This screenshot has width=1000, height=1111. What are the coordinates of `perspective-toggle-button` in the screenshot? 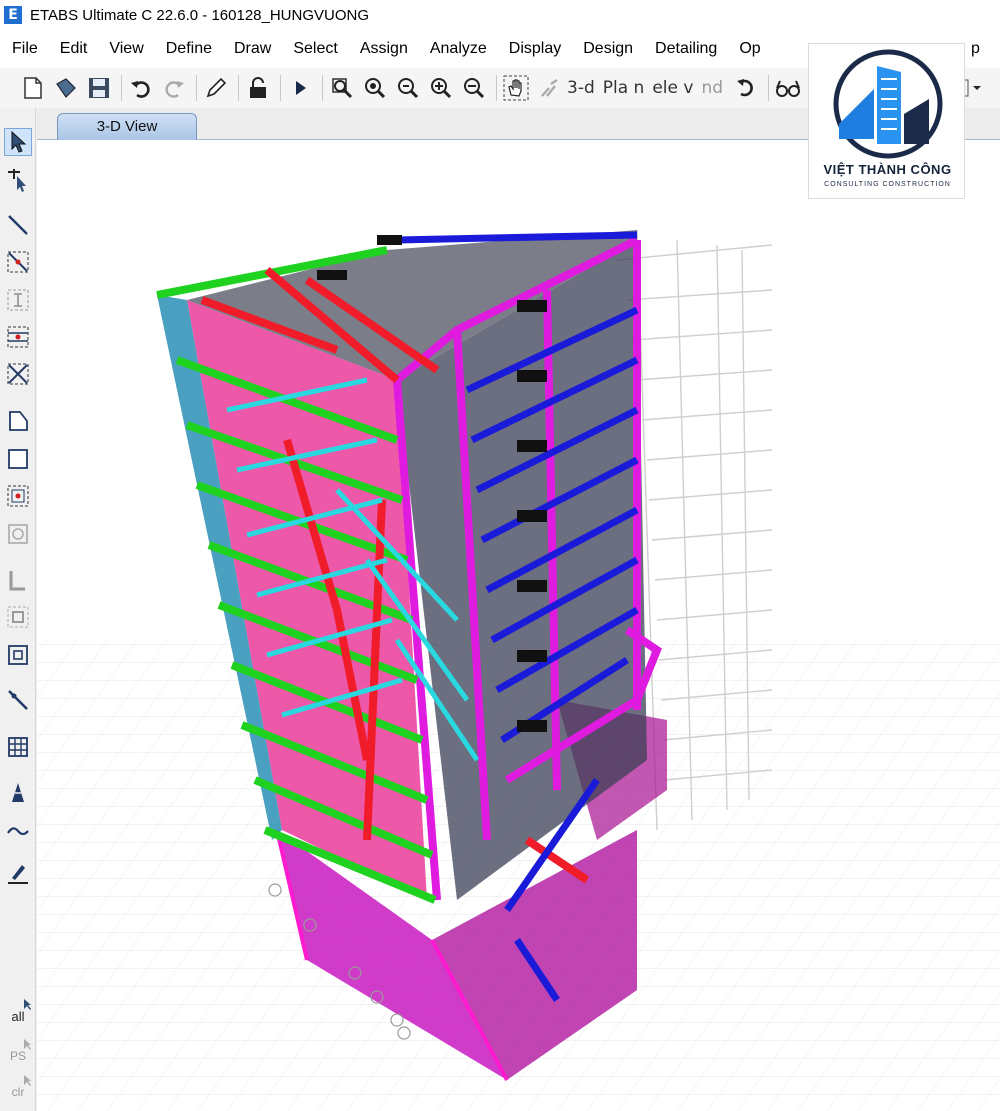 It's located at (788, 88).